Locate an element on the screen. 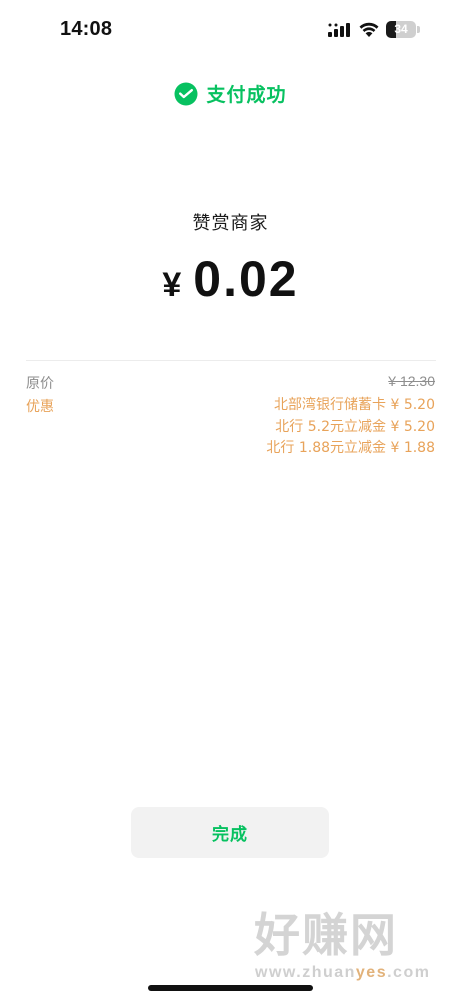 The height and width of the screenshot is (1000, 461). watermark-url-highlight: yes is located at coordinates (371, 972).